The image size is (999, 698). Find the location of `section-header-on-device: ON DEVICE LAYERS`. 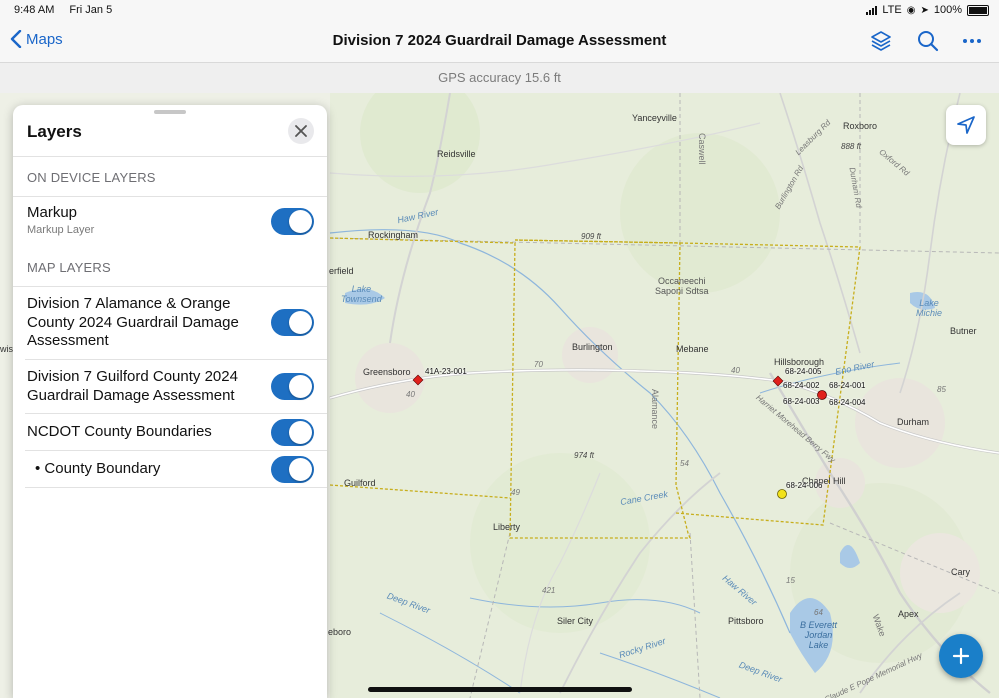

section-header-on-device: ON DEVICE LAYERS is located at coordinates (91, 177).